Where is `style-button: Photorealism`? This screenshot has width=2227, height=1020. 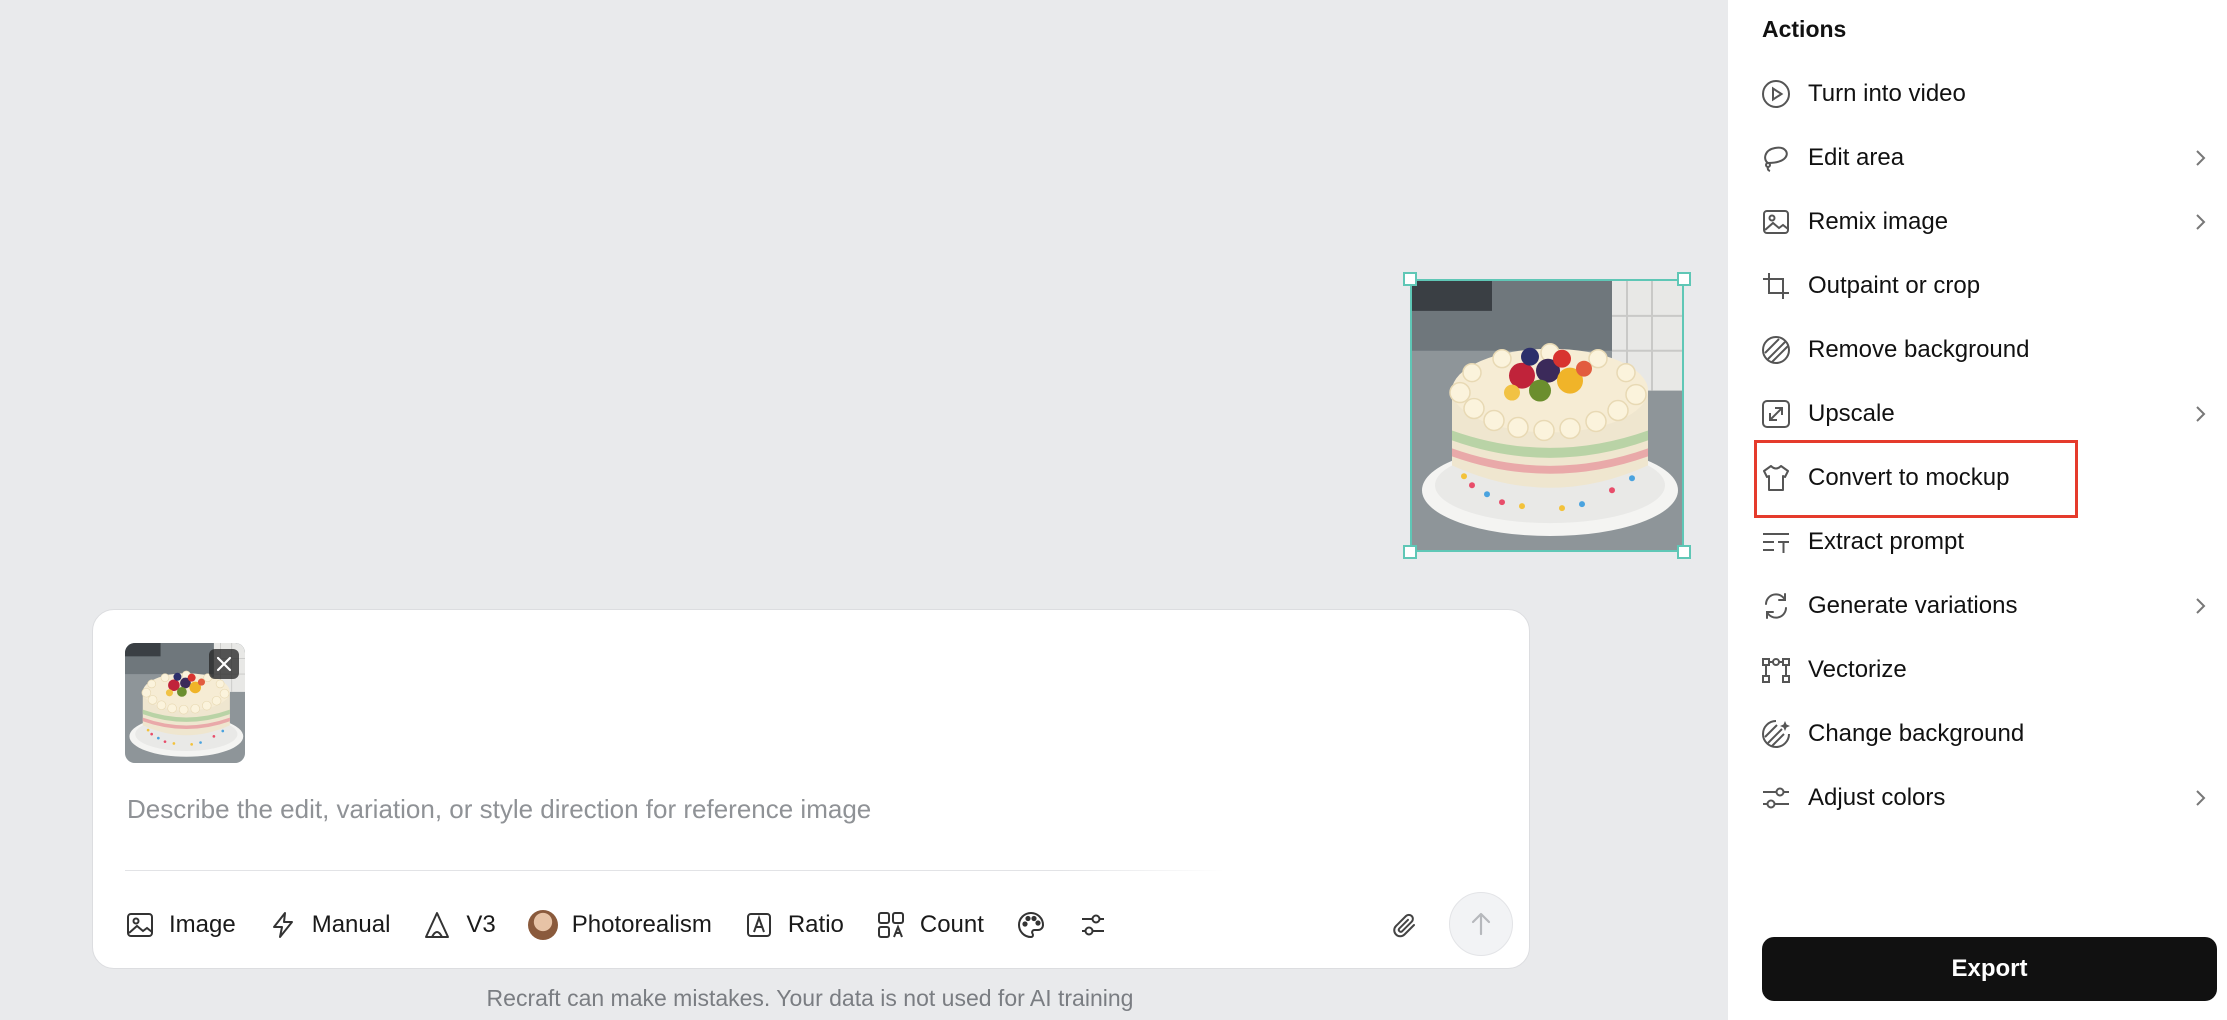 style-button: Photorealism is located at coordinates (619, 925).